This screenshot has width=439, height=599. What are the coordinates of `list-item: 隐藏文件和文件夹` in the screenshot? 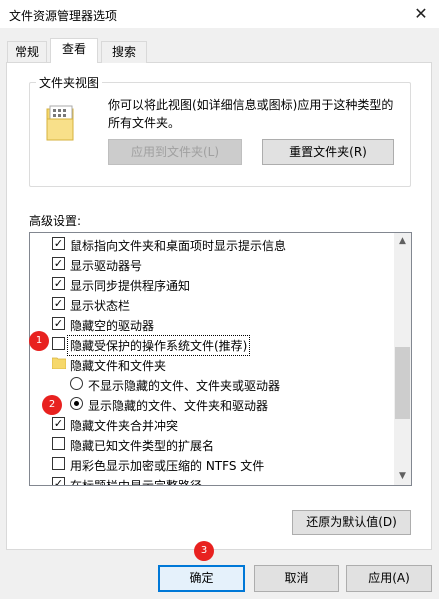 It's located at (213, 364).